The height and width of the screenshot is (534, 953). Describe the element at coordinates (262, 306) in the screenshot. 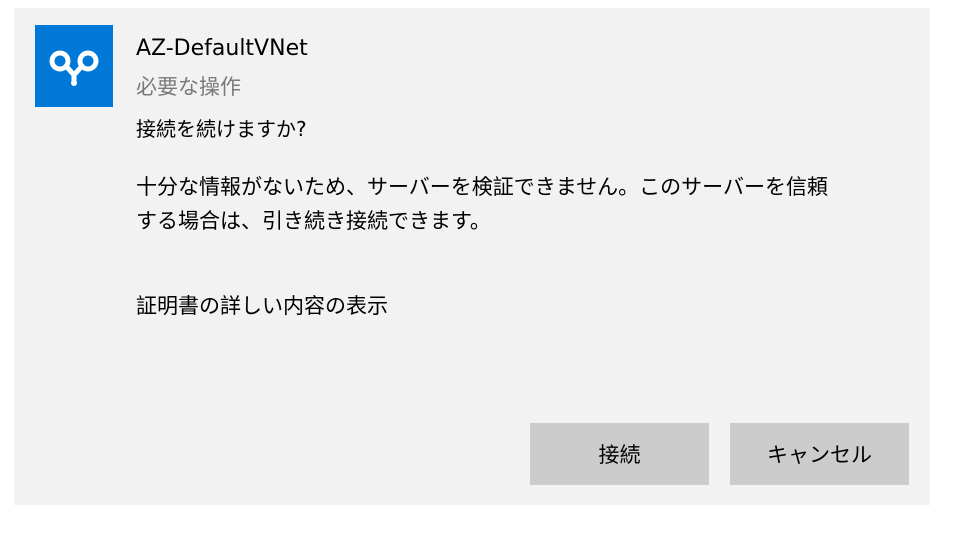

I see `view-certificate-link: 証明書の詳しい内容の表示` at that location.